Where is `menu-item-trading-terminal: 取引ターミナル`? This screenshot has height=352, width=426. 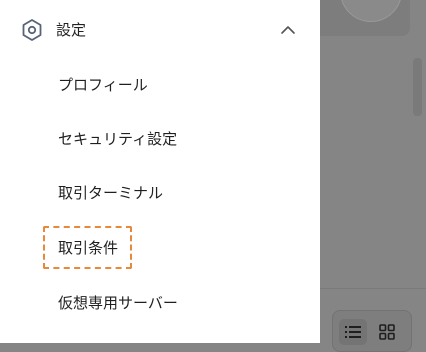
menu-item-trading-terminal: 取引ターミナル is located at coordinates (110, 193).